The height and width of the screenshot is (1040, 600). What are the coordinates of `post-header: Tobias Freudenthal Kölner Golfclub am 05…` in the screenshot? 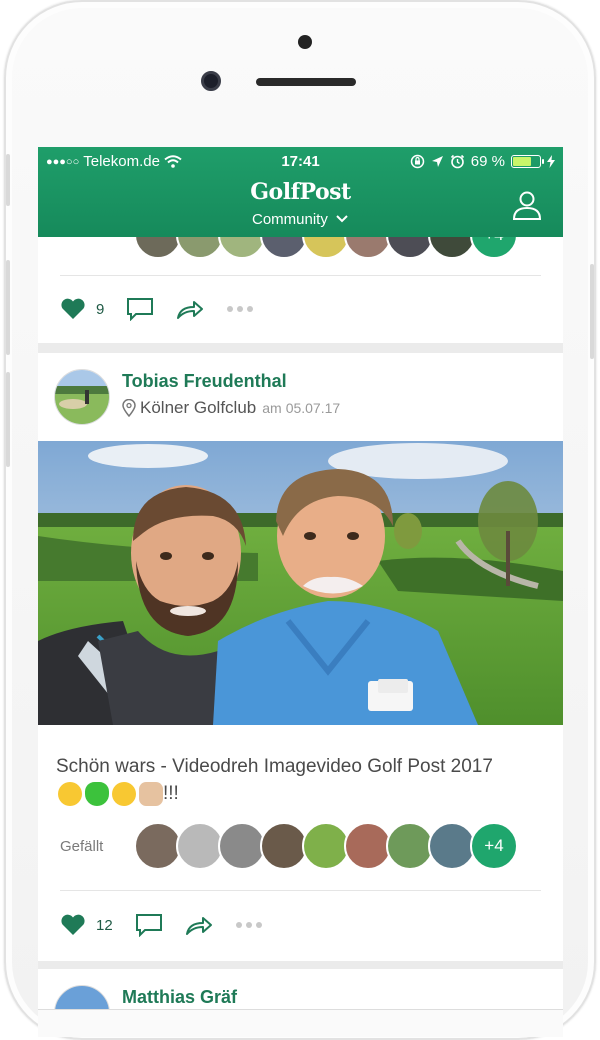 It's located at (197, 397).